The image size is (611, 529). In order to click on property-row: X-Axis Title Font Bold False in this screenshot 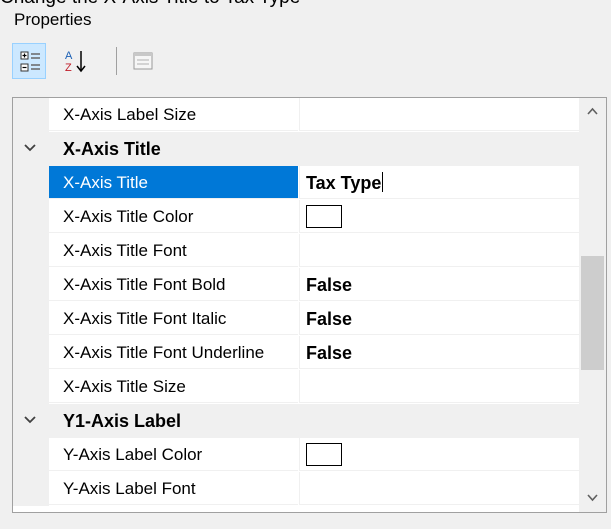, I will do `click(296, 285)`.